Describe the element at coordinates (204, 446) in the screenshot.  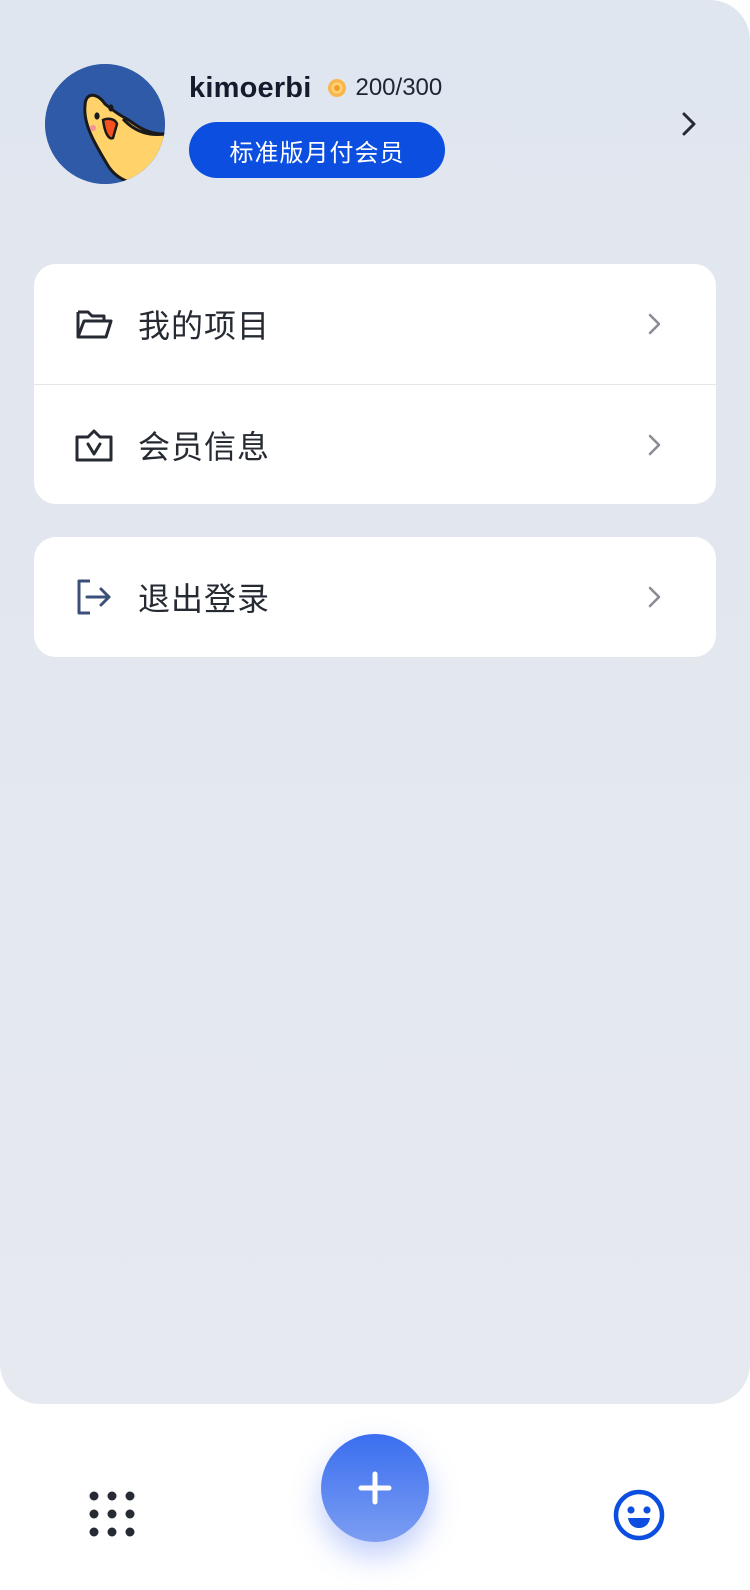
I see `menu-item-label: 会员信息` at that location.